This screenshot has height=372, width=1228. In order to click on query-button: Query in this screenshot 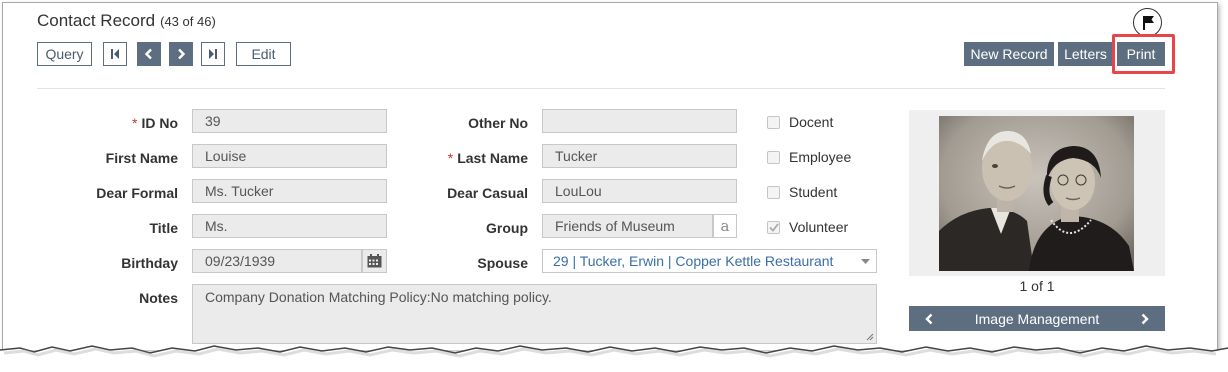, I will do `click(64, 54)`.